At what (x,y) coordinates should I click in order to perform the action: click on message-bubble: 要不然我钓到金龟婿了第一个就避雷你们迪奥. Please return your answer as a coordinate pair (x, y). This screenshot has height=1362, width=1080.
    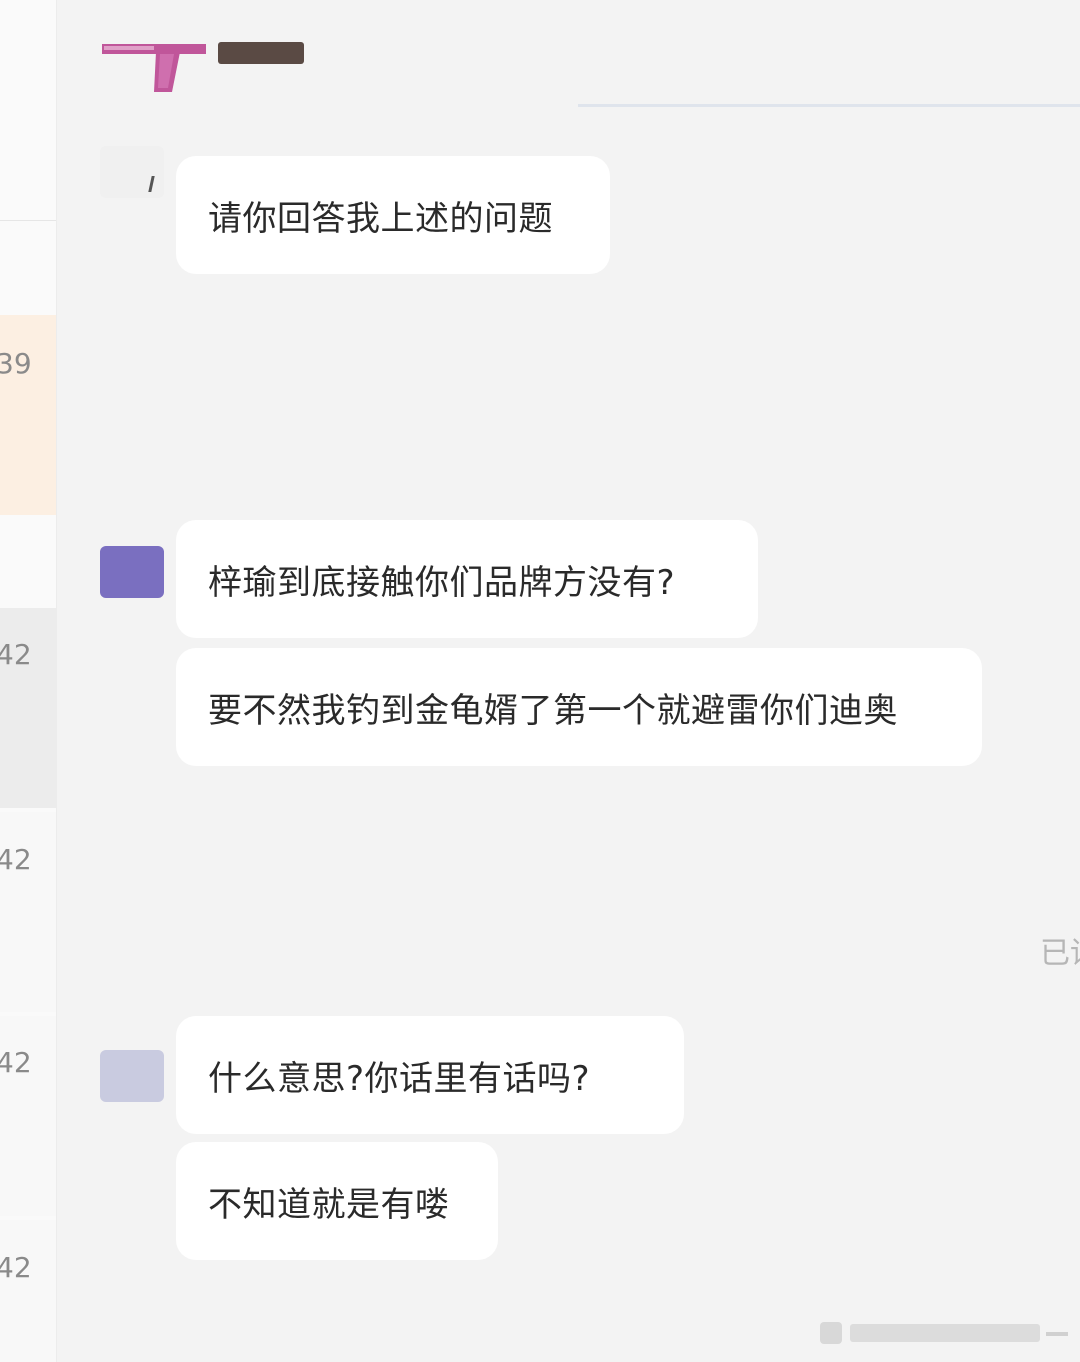
    Looking at the image, I should click on (579, 707).